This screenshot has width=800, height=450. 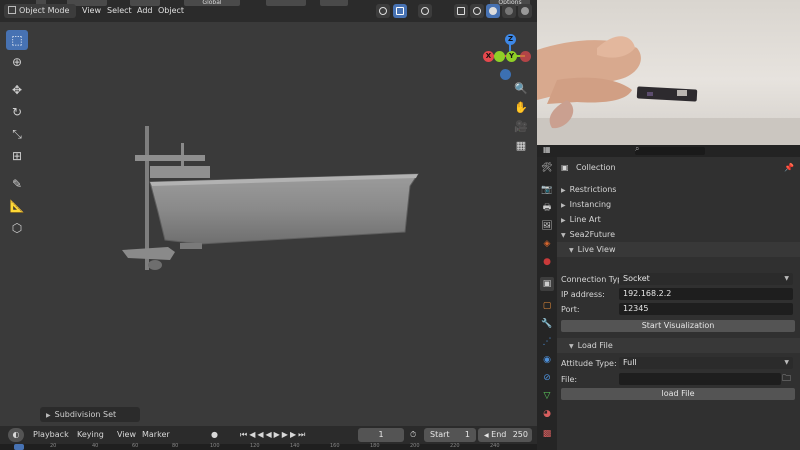 I want to click on current-frame-field: 1, so click(x=381, y=435).